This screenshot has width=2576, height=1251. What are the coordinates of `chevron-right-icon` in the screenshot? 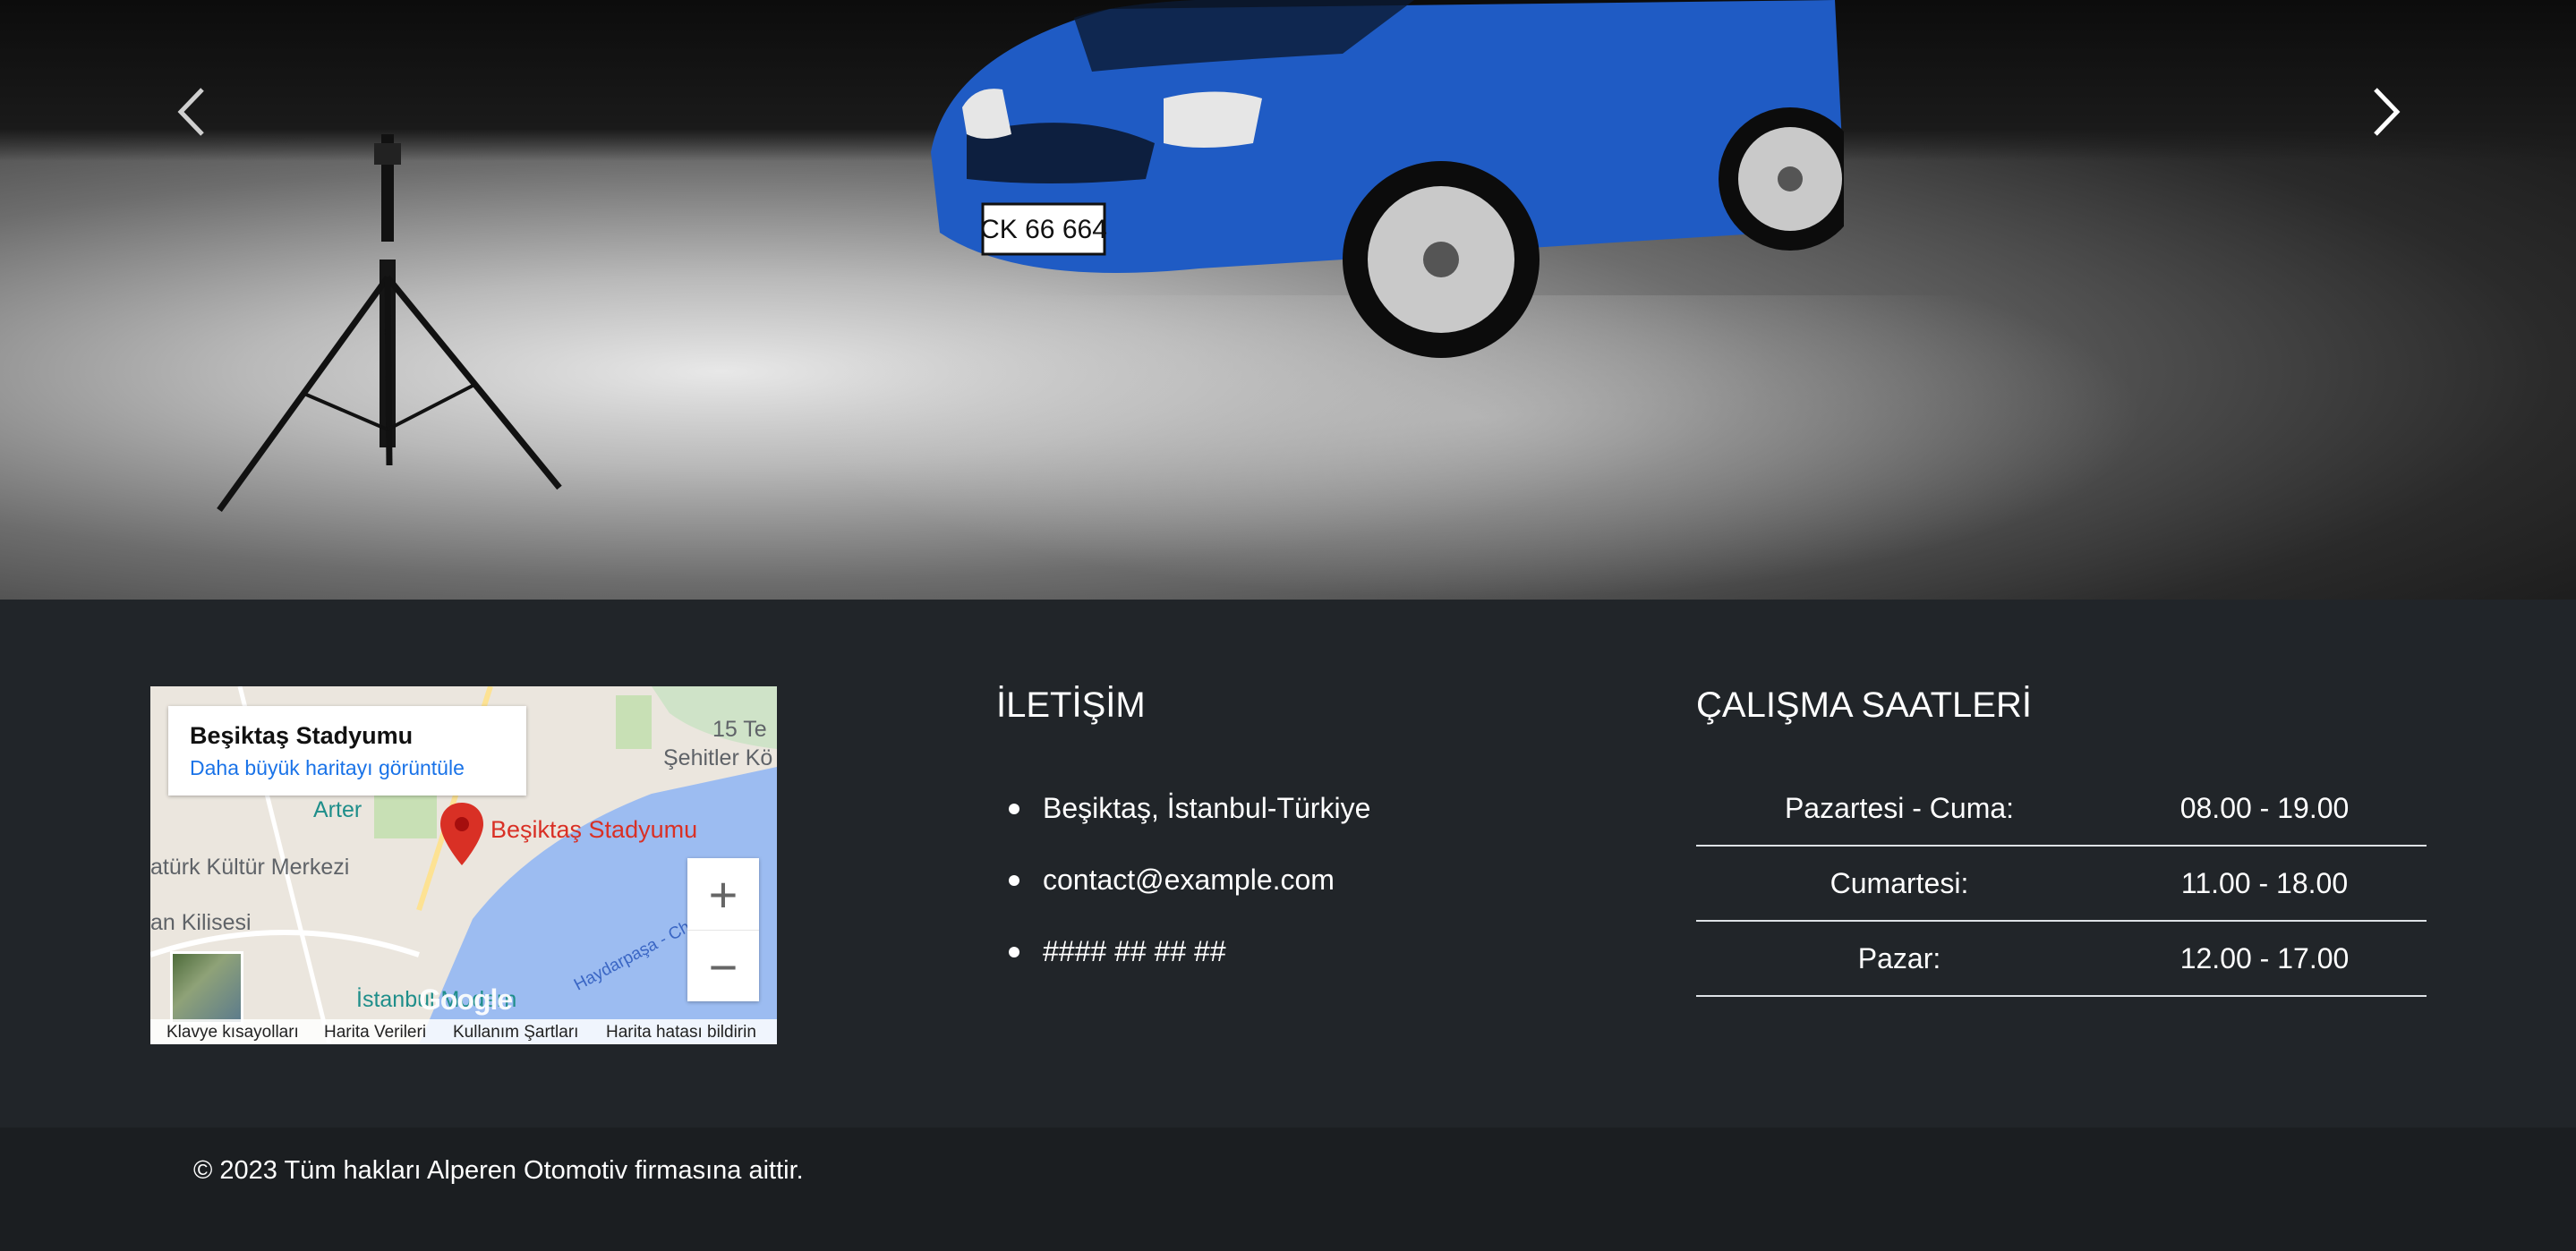 It's located at (2385, 112).